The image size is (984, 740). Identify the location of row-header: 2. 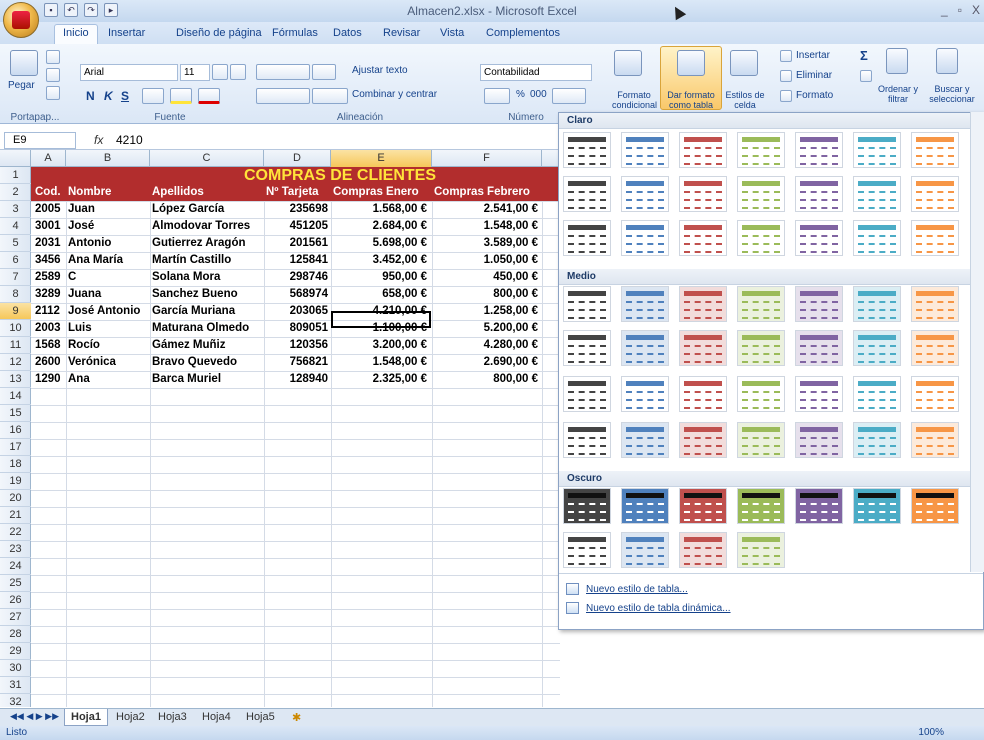
(15, 192).